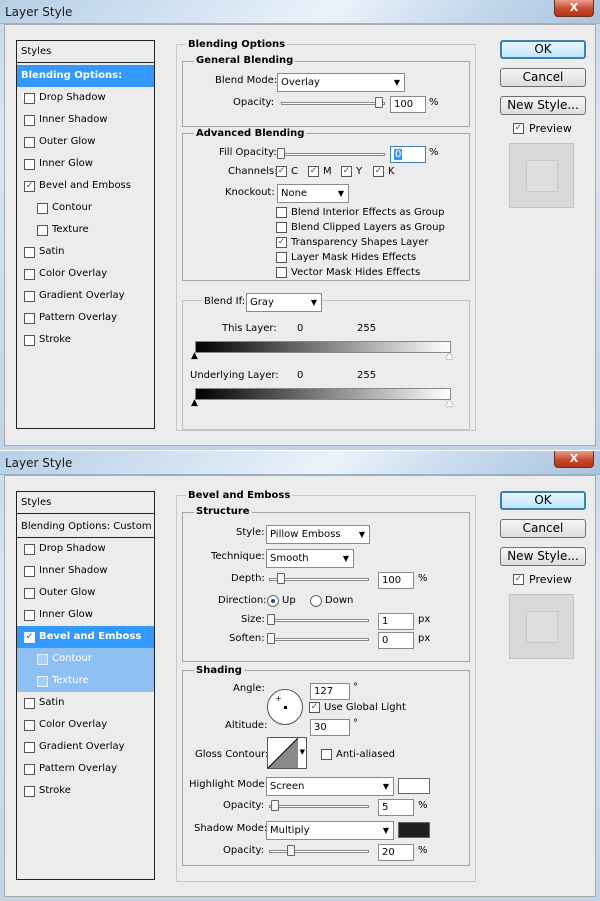 This screenshot has height=901, width=600. What do you see at coordinates (85, 252) in the screenshot?
I see `style-item-satin: Satin` at bounding box center [85, 252].